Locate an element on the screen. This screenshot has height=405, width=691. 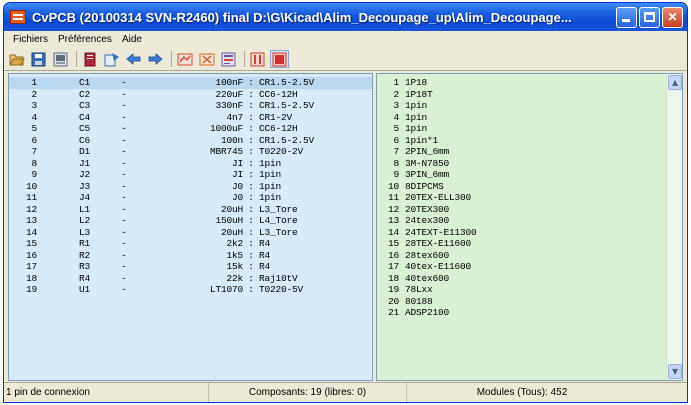
module-row: 5 1pin is located at coordinates (529, 129).